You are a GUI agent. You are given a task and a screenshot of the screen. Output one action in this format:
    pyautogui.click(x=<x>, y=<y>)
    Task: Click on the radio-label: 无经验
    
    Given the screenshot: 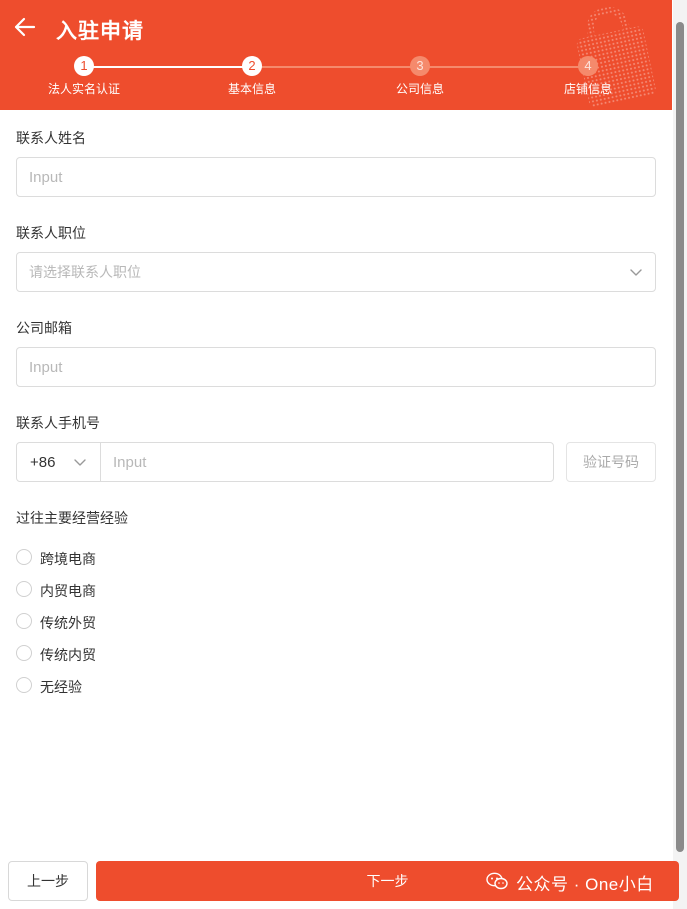 What is the action you would take?
    pyautogui.click(x=61, y=687)
    